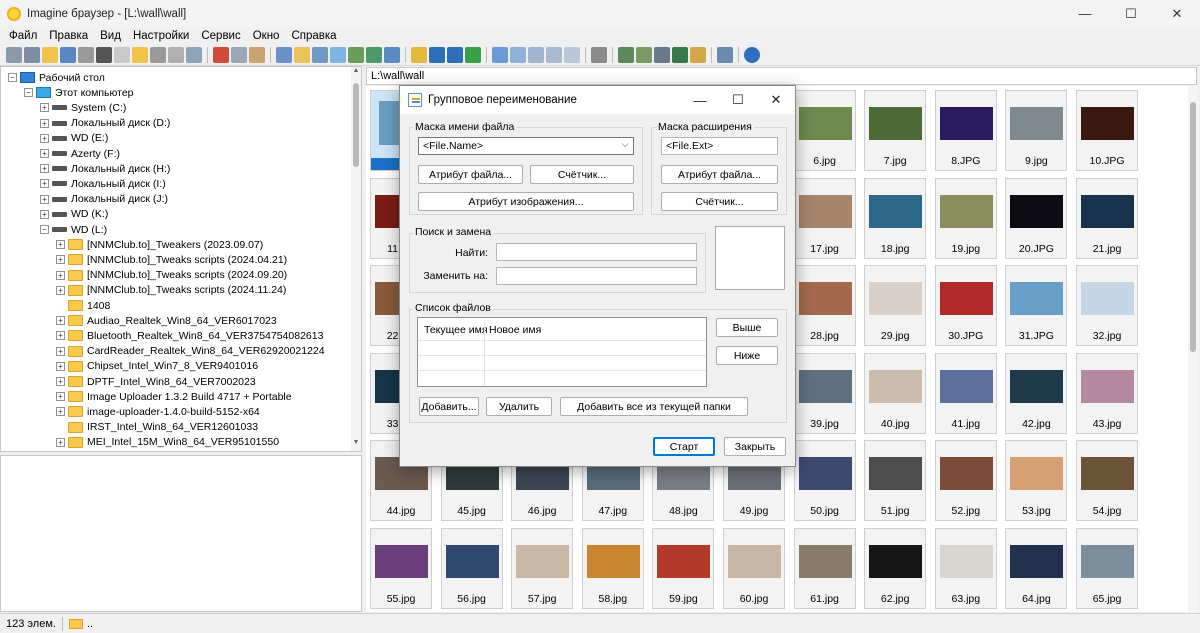 This screenshot has height=633, width=1200. Describe the element at coordinates (644, 55) in the screenshot. I see `batch-icon` at that location.